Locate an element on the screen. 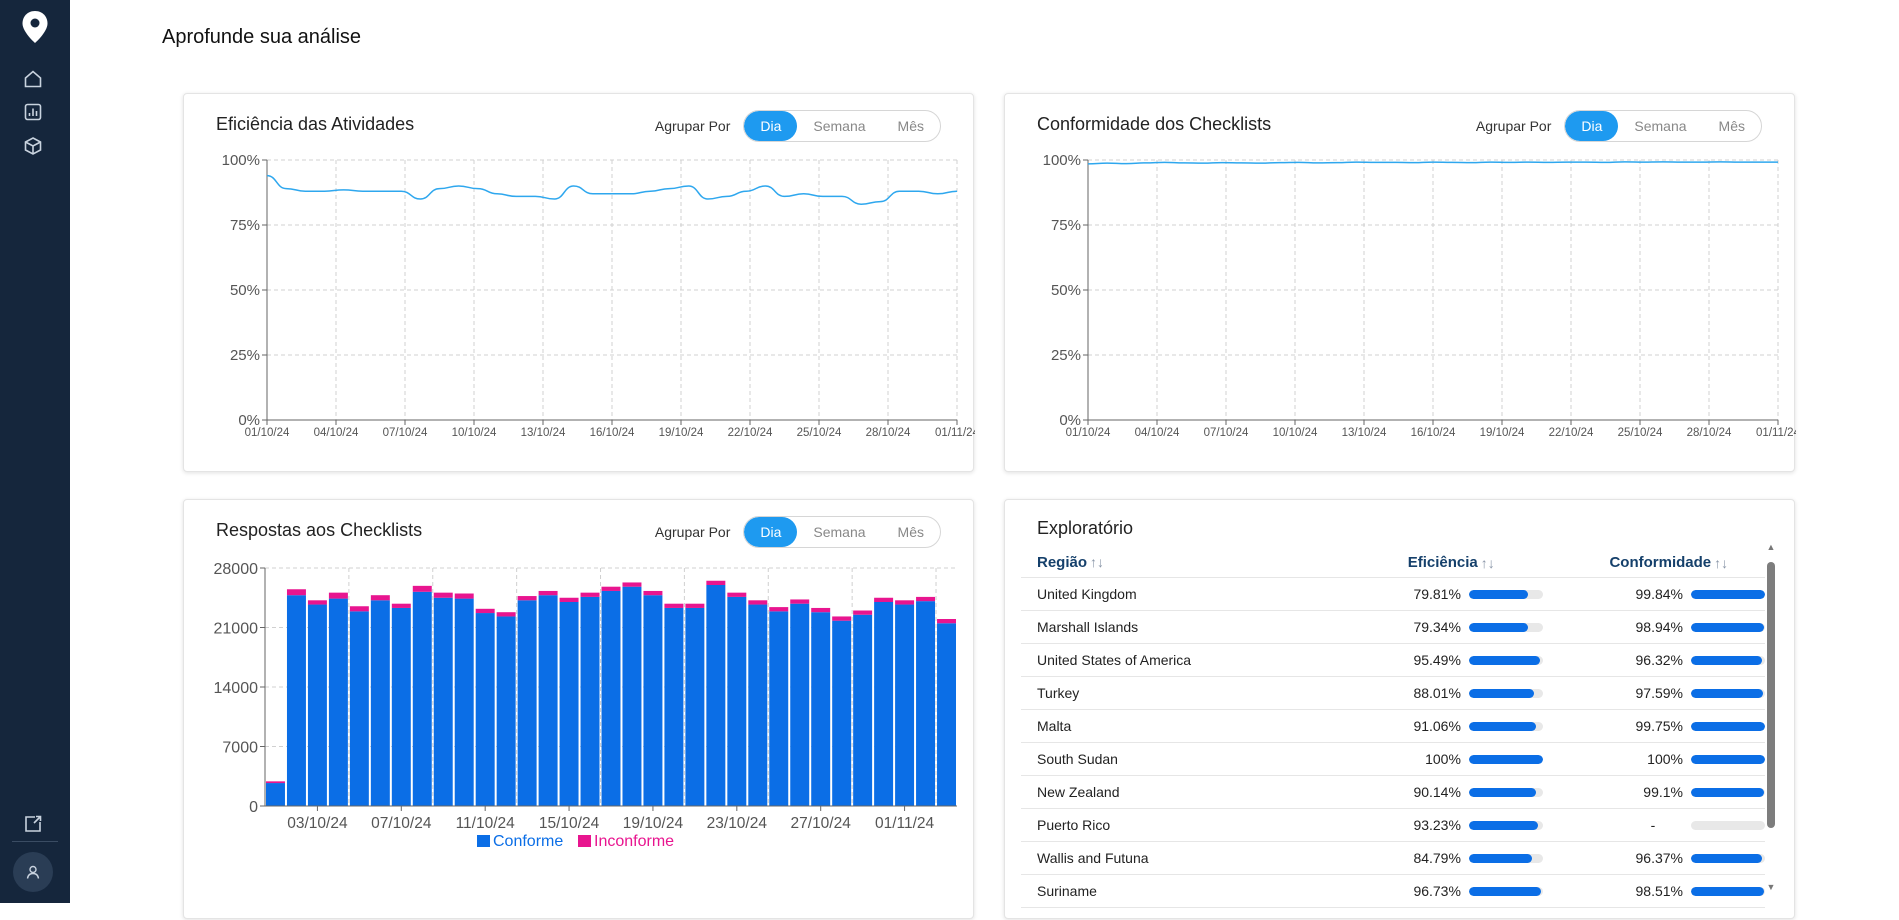  compliance-cell: - is located at coordinates (1654, 825).